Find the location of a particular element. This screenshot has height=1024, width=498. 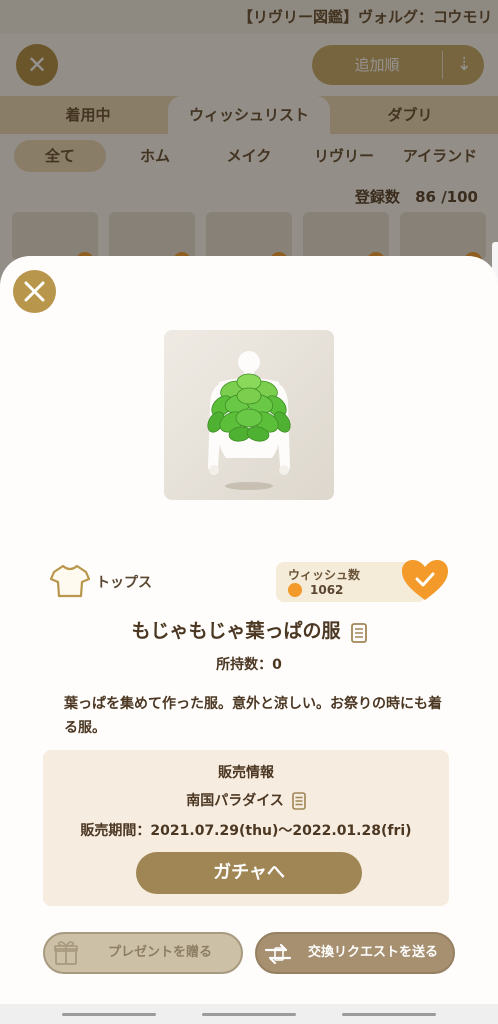

item-preview-image is located at coordinates (249, 415).